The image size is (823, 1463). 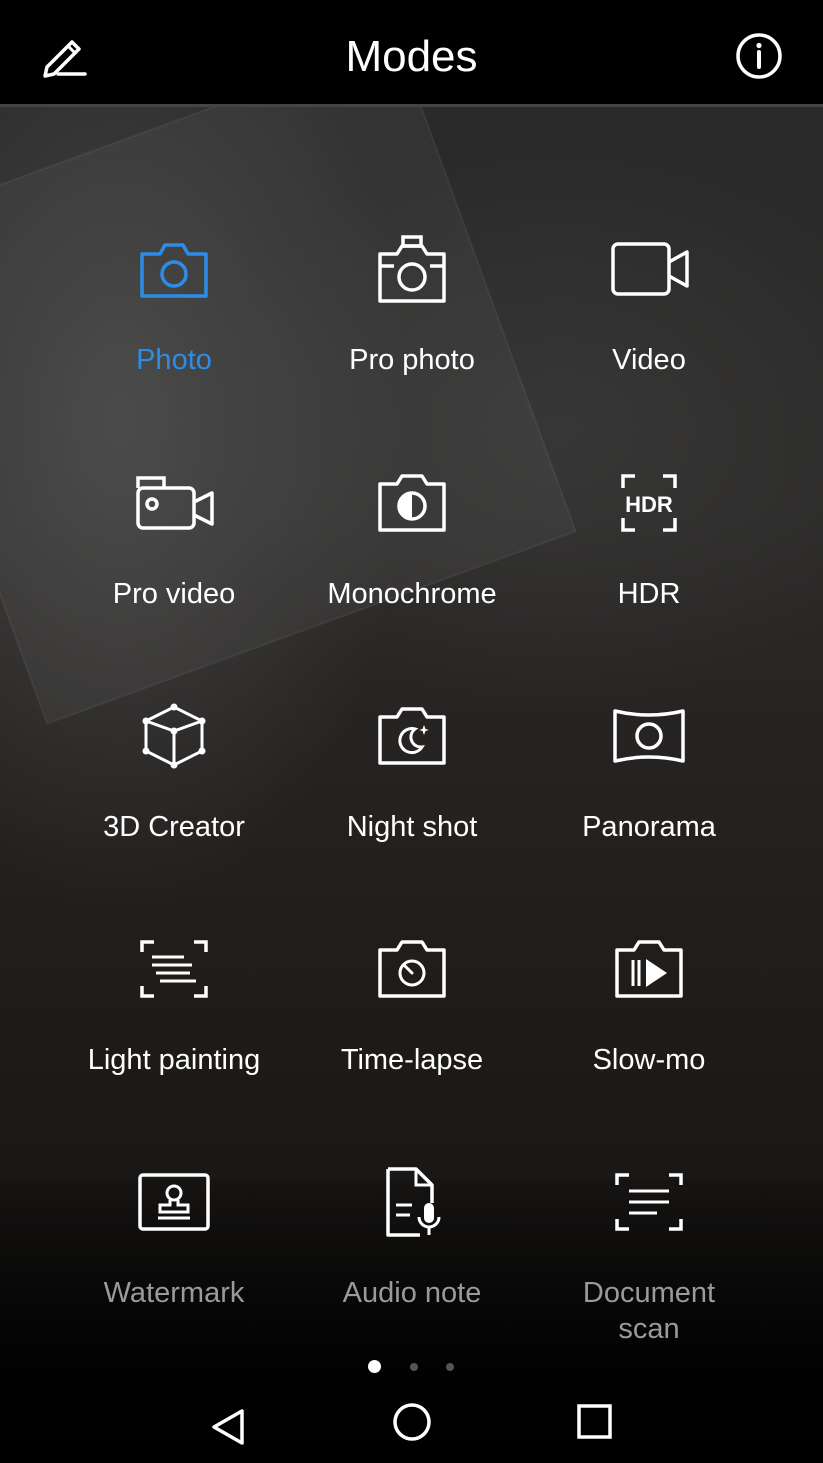 What do you see at coordinates (412, 827) in the screenshot?
I see `mode-label: Night shot` at bounding box center [412, 827].